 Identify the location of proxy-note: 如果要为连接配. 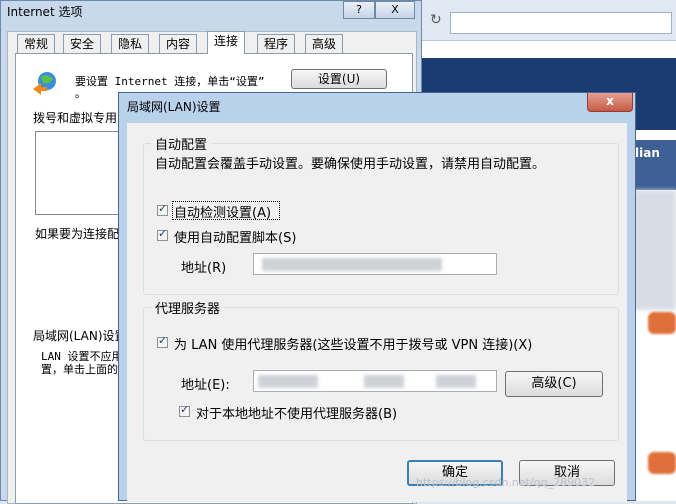
(77, 234).